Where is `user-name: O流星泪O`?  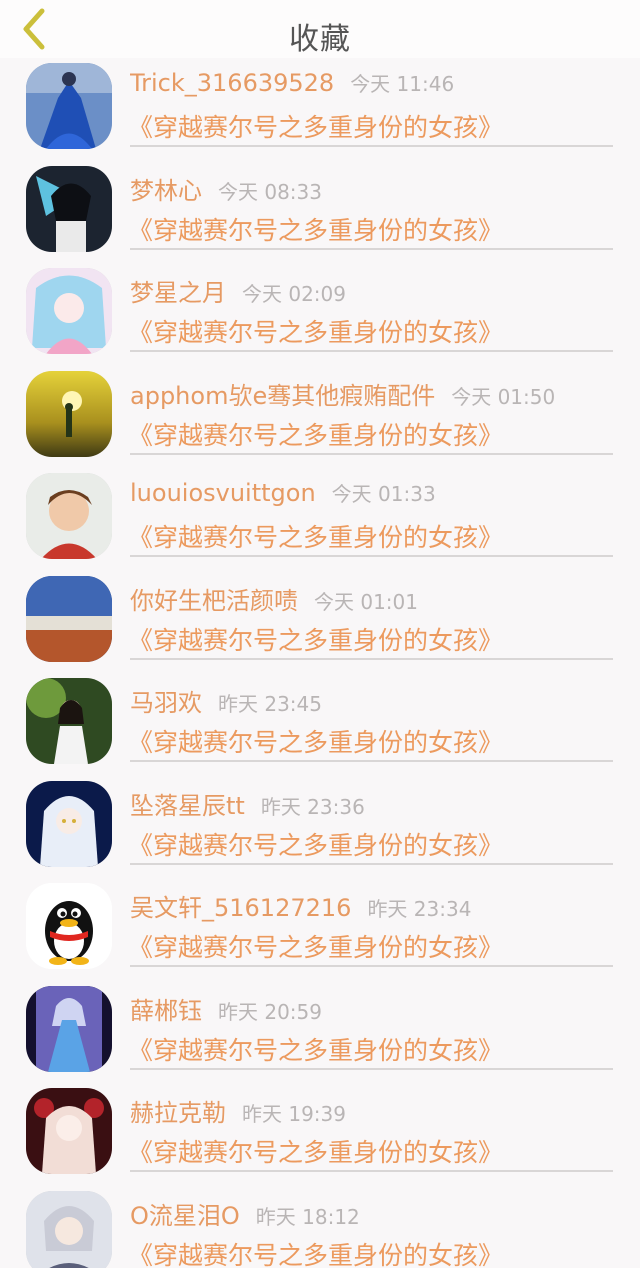 user-name: O流星泪O is located at coordinates (185, 1216).